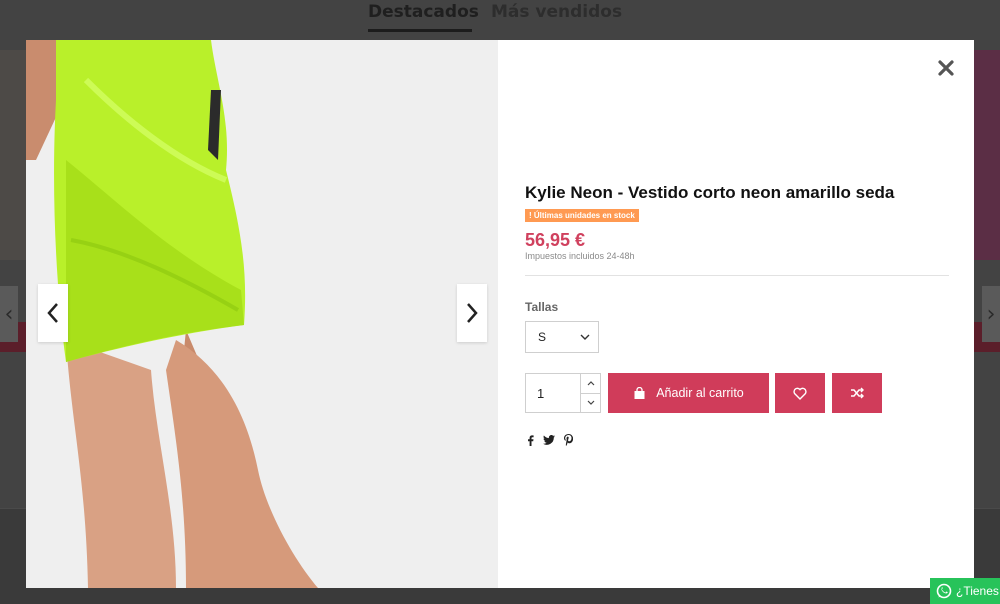  I want to click on carousel-next-arrow: ›, so click(991, 314).